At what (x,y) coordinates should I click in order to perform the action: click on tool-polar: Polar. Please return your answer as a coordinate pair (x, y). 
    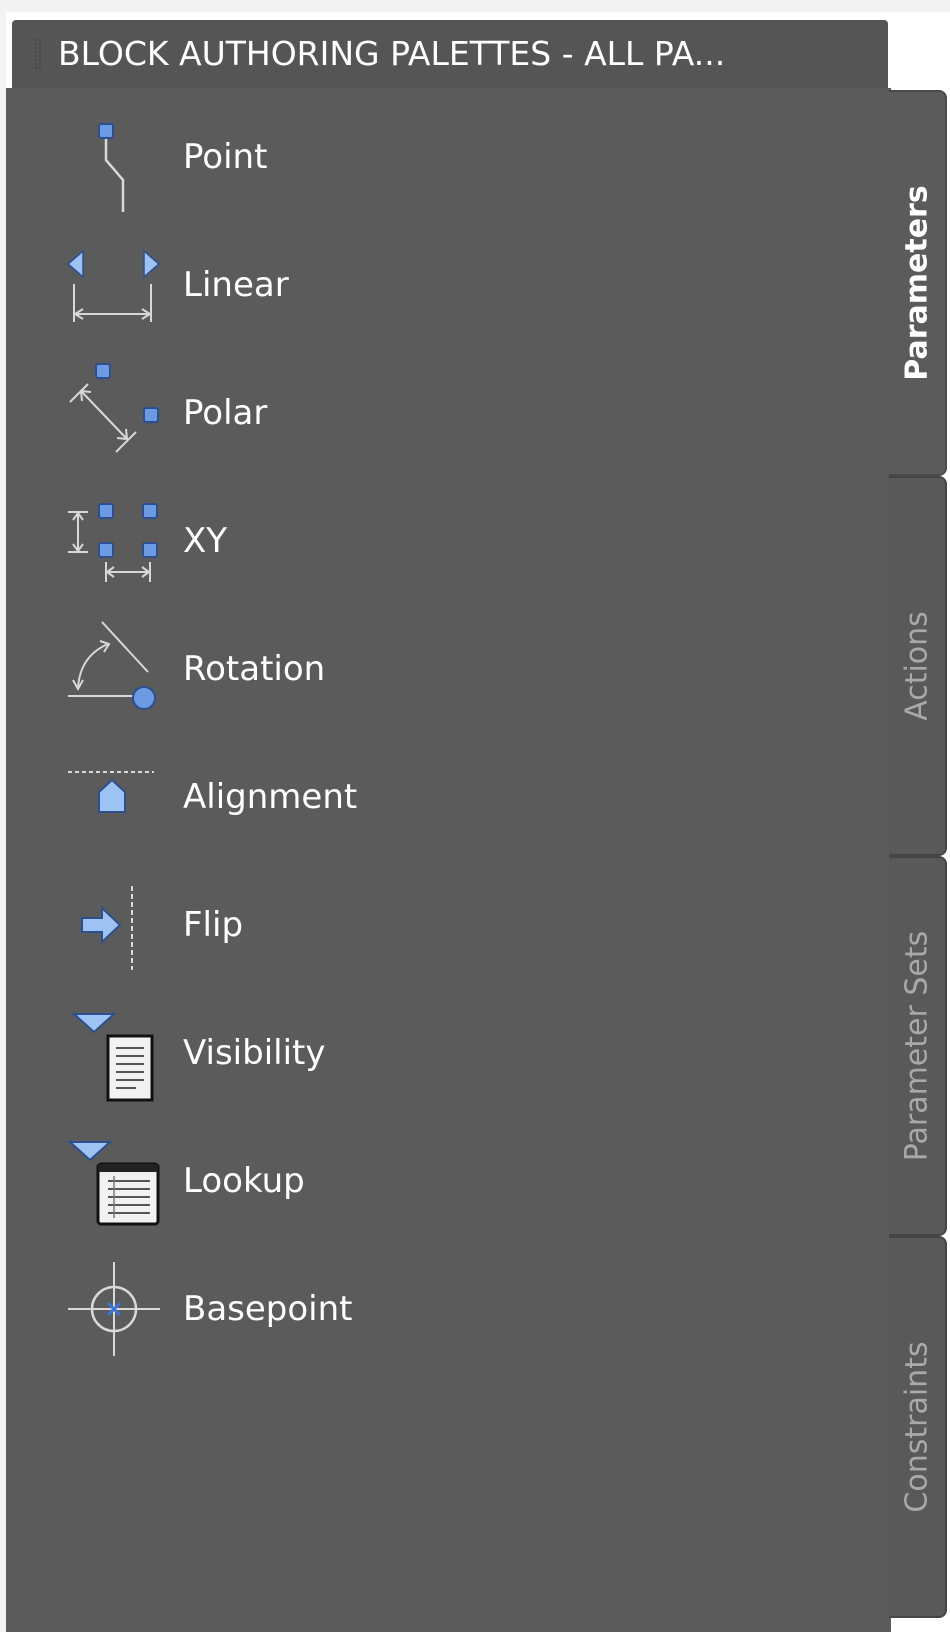
    Looking at the image, I should click on (276, 413).